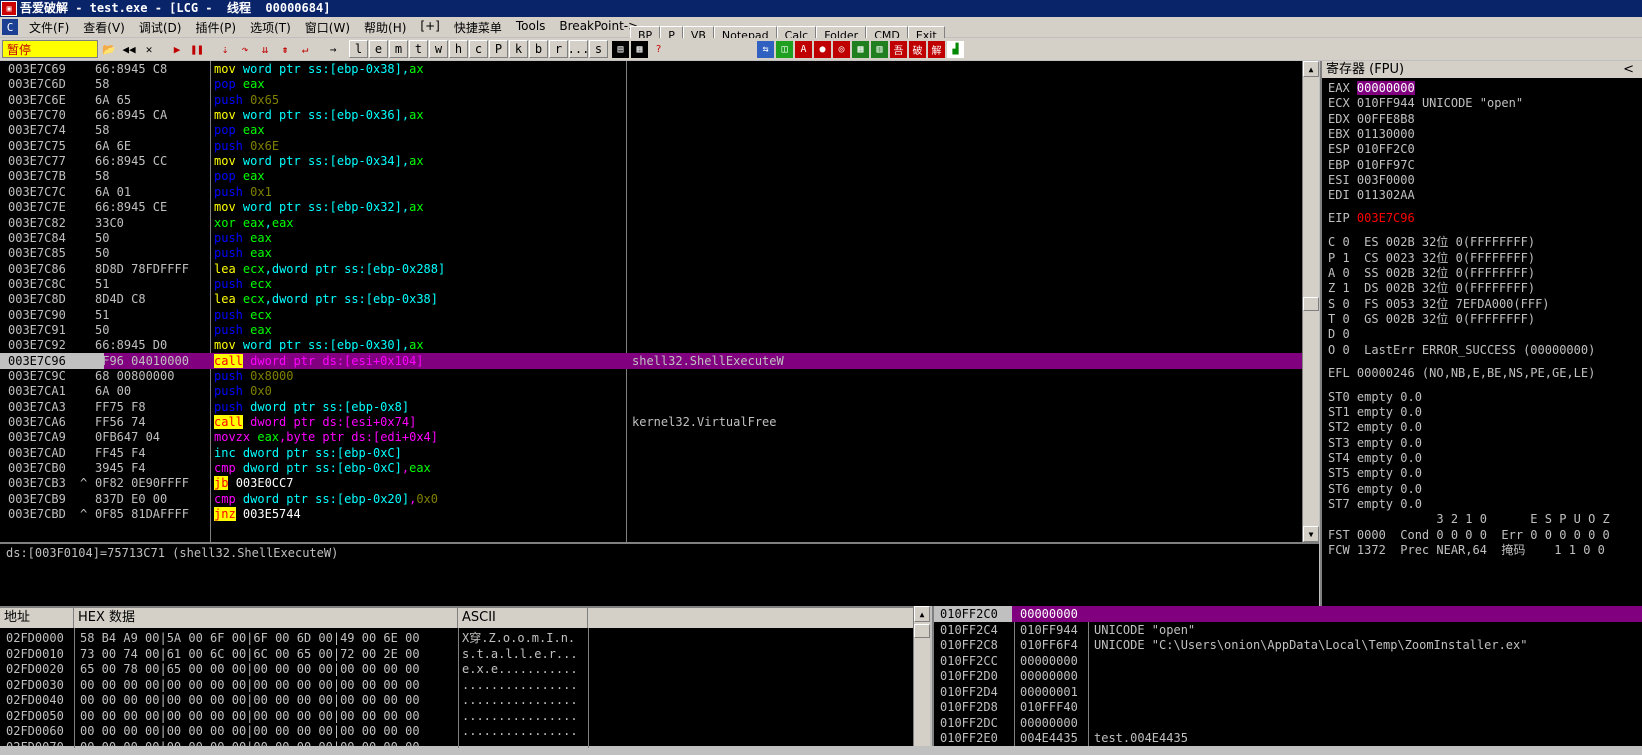 This screenshot has width=1642, height=755. I want to click on stack-row: 010FF2CC 00000000, so click(1288, 661).